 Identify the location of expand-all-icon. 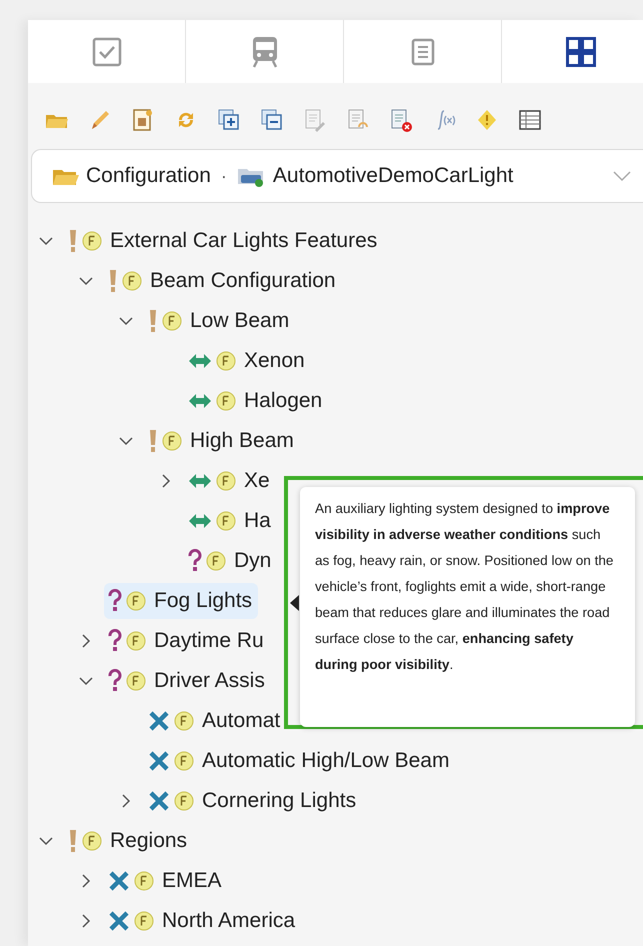
(229, 120).